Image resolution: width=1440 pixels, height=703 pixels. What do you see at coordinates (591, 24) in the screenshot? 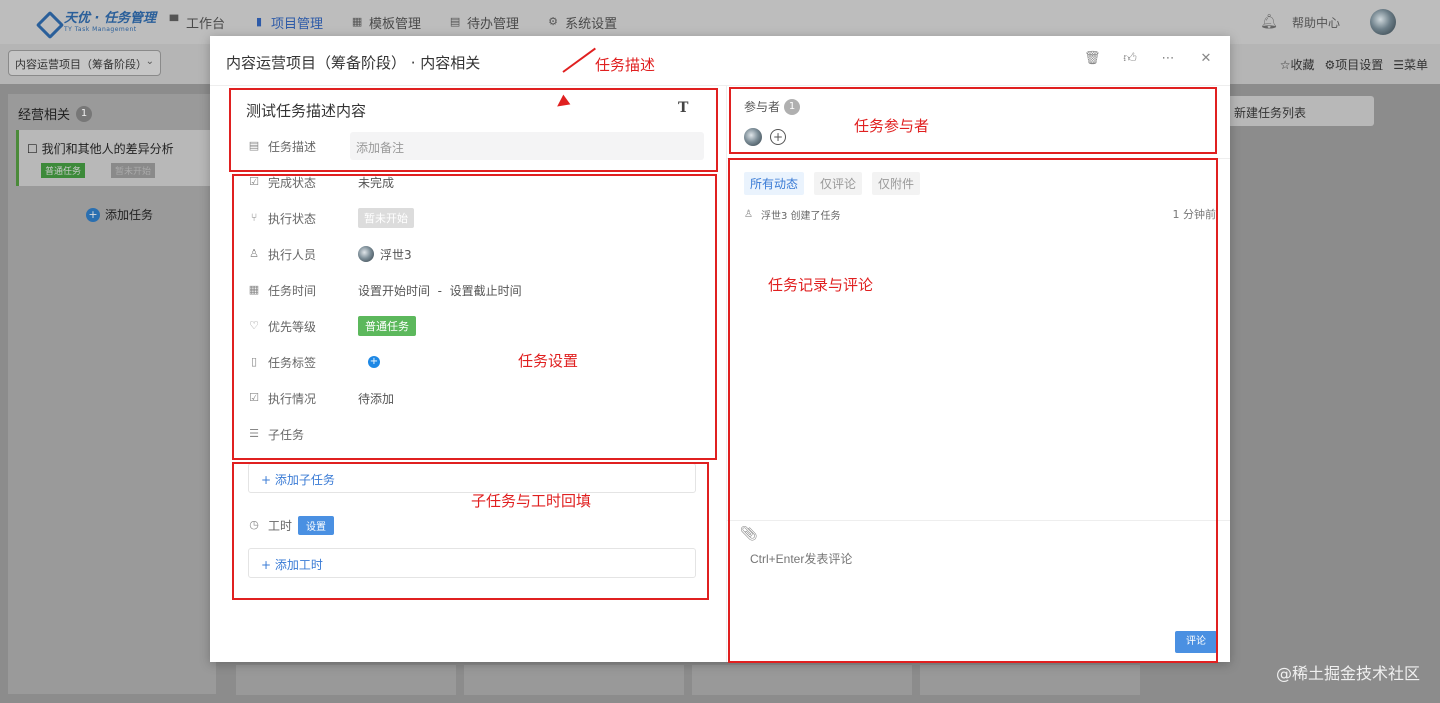
I see `nav-label: 系统设置` at bounding box center [591, 24].